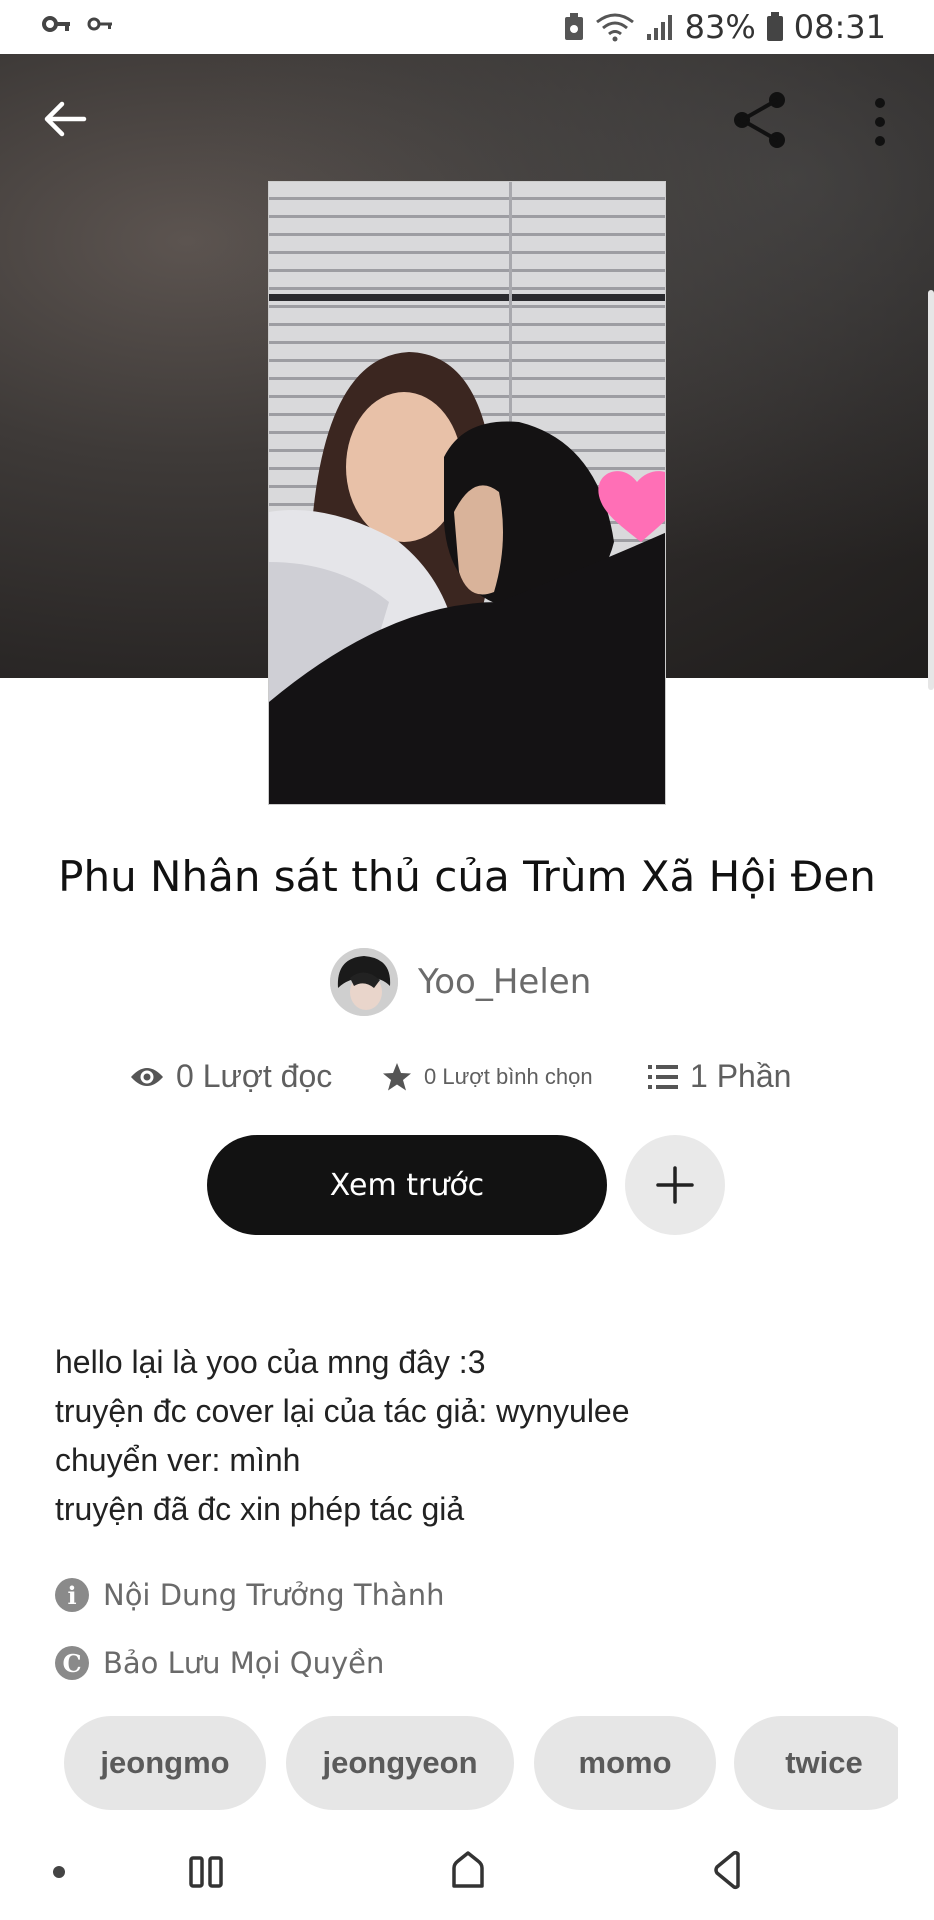 The width and height of the screenshot is (934, 1920). I want to click on tag-chip: twice, so click(816, 1763).